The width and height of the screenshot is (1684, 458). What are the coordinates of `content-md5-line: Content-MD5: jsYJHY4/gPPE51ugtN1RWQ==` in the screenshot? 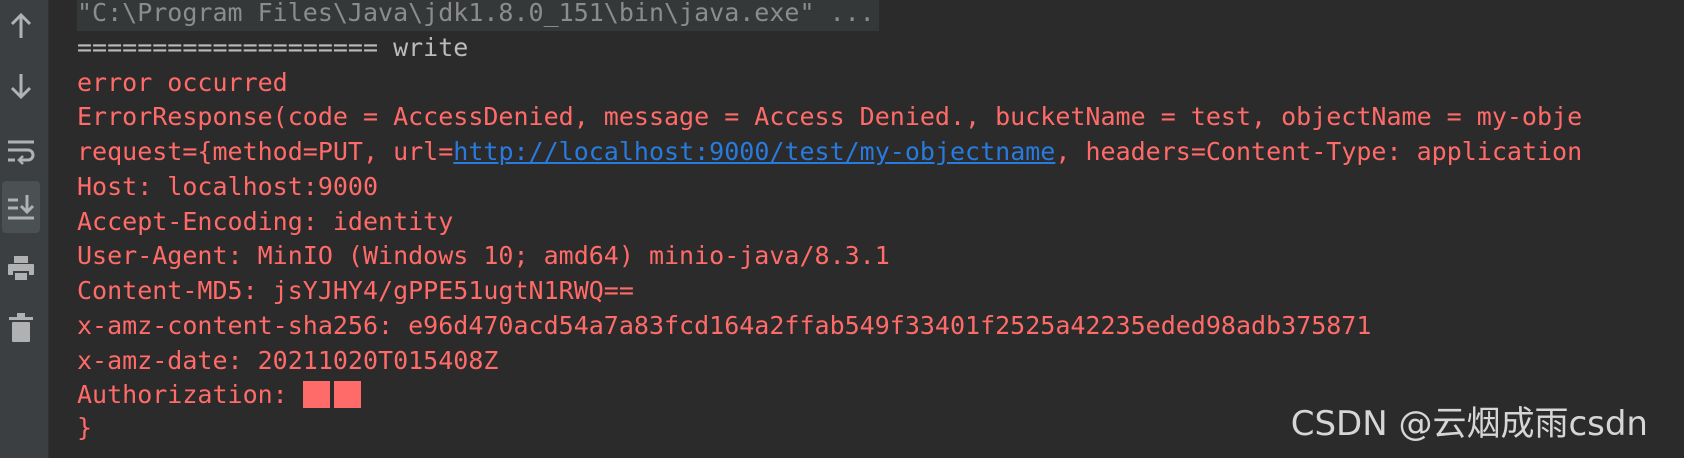 It's located at (355, 290).